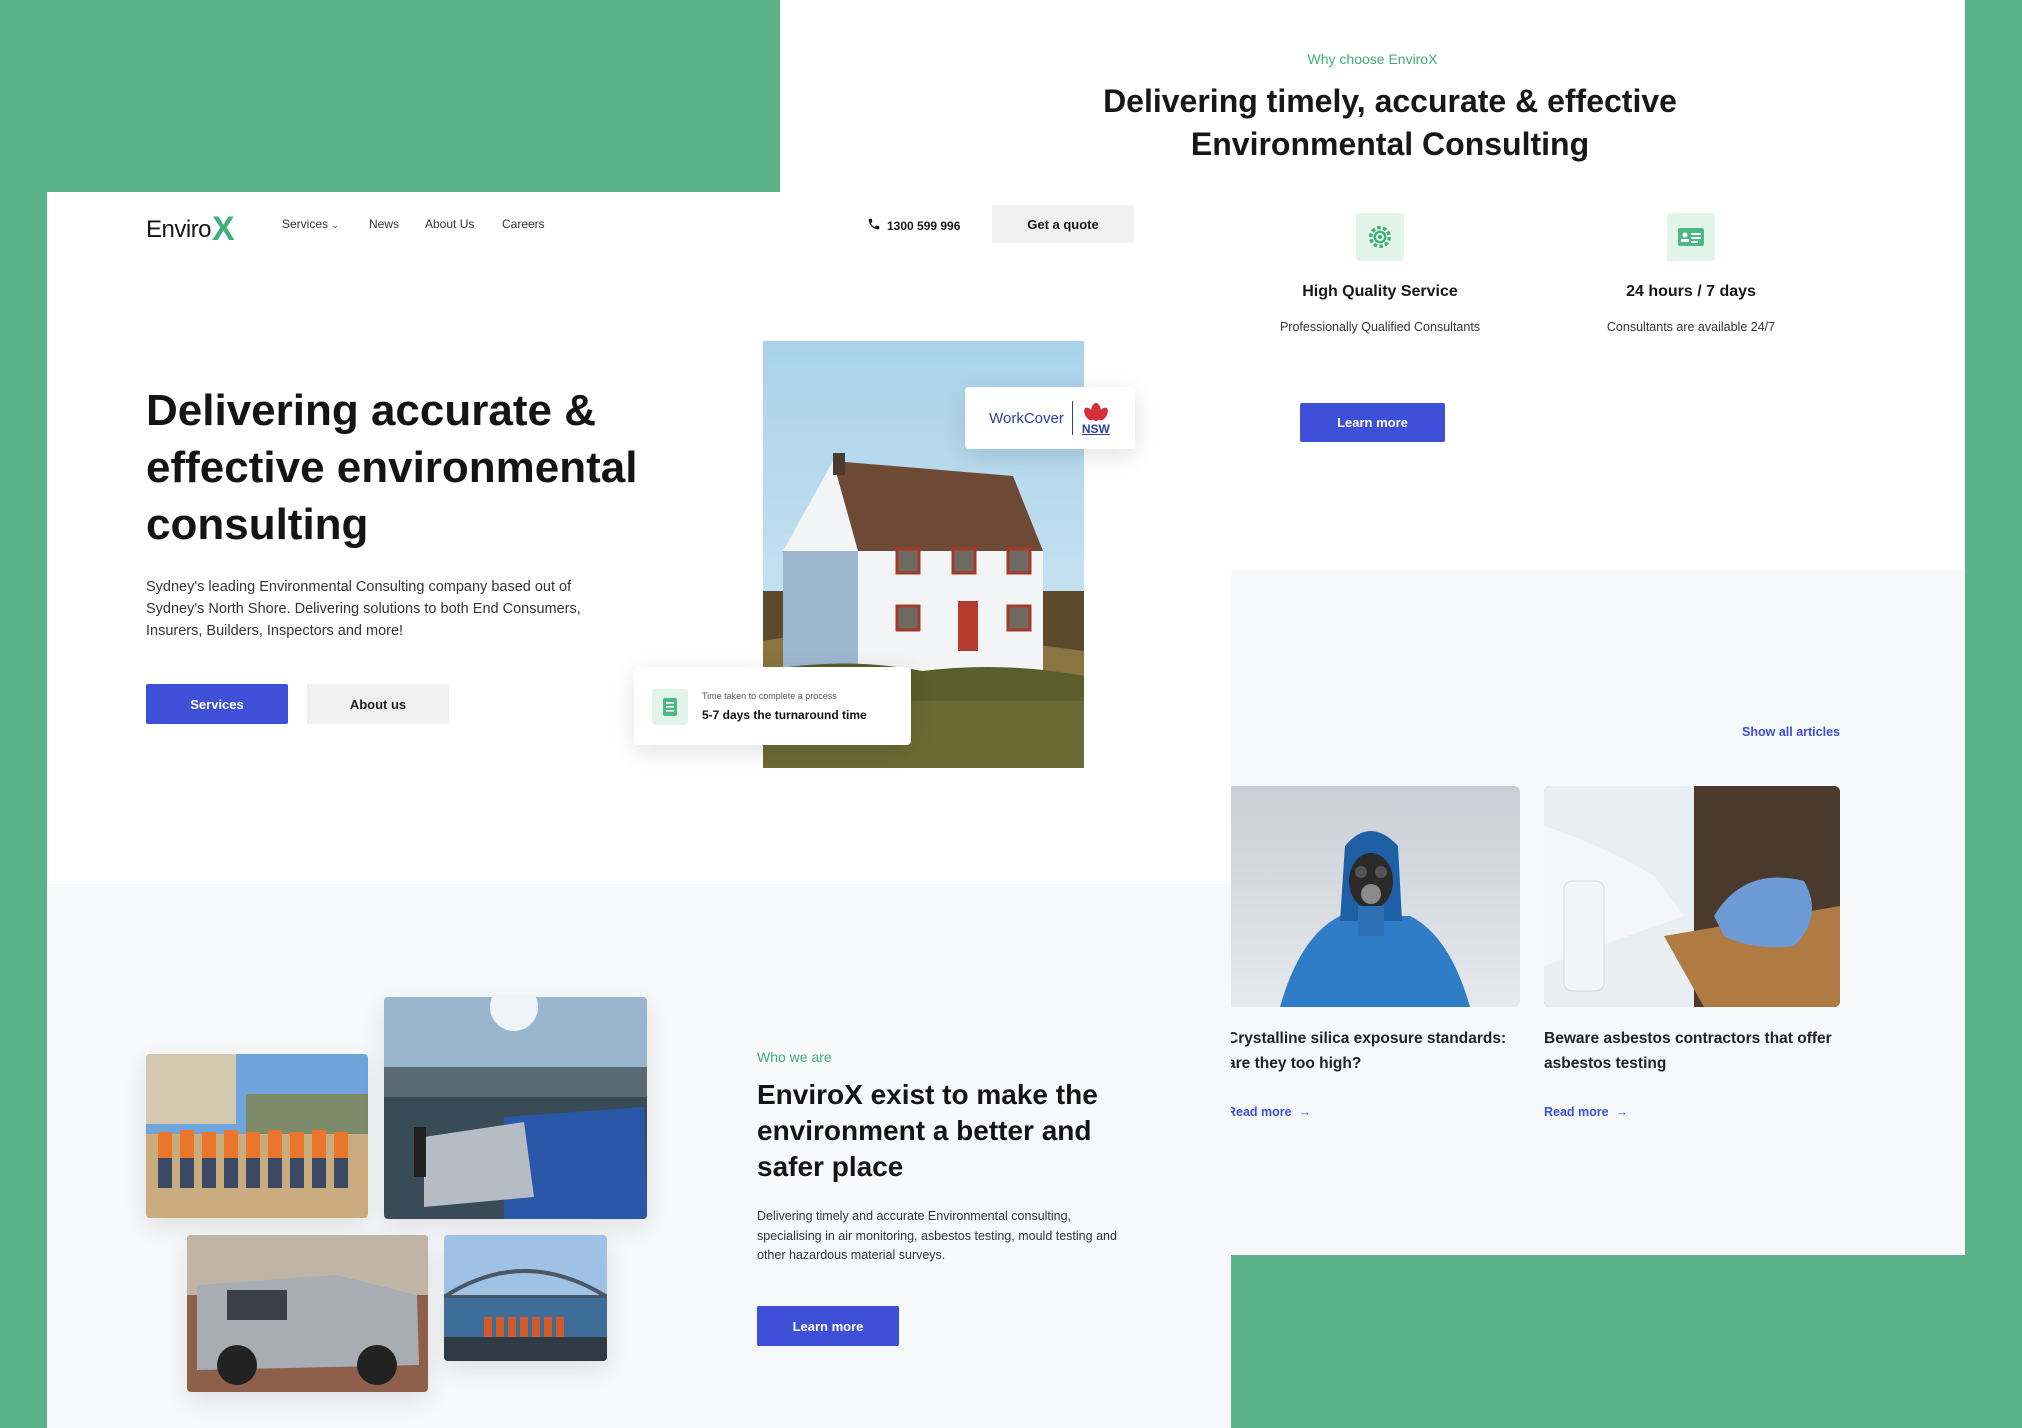  I want to click on workcover-text: WorkCover, so click(1026, 418).